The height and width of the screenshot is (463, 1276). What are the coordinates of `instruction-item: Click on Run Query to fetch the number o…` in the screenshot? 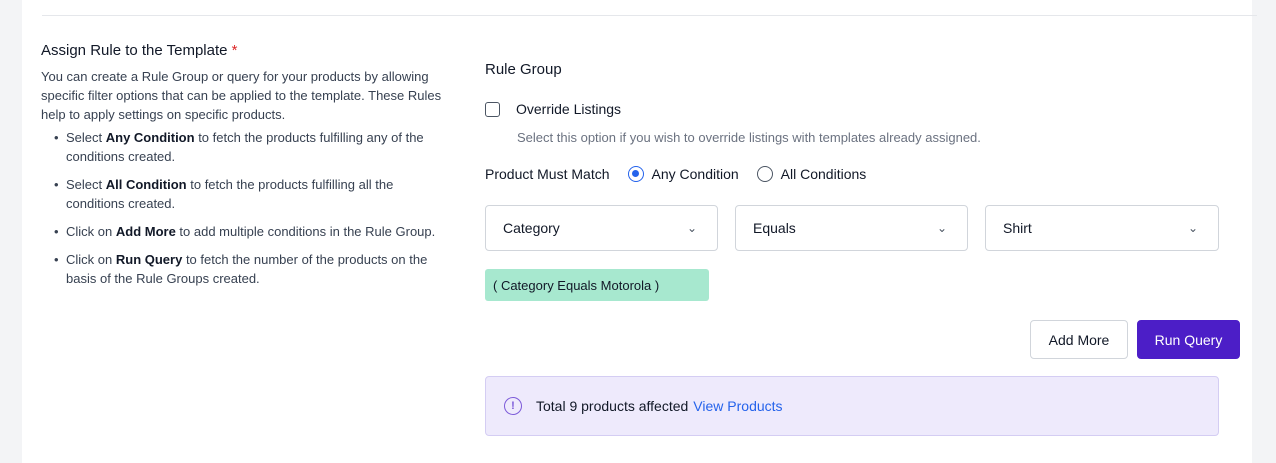 It's located at (252, 269).